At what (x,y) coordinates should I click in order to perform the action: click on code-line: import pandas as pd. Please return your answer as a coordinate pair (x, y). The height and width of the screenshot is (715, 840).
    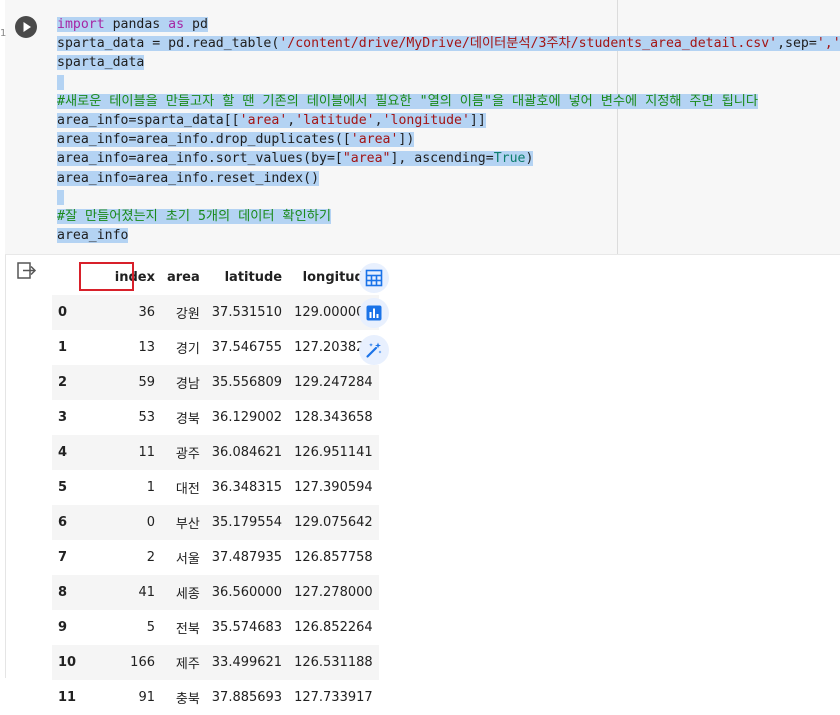
    Looking at the image, I should click on (448, 24).